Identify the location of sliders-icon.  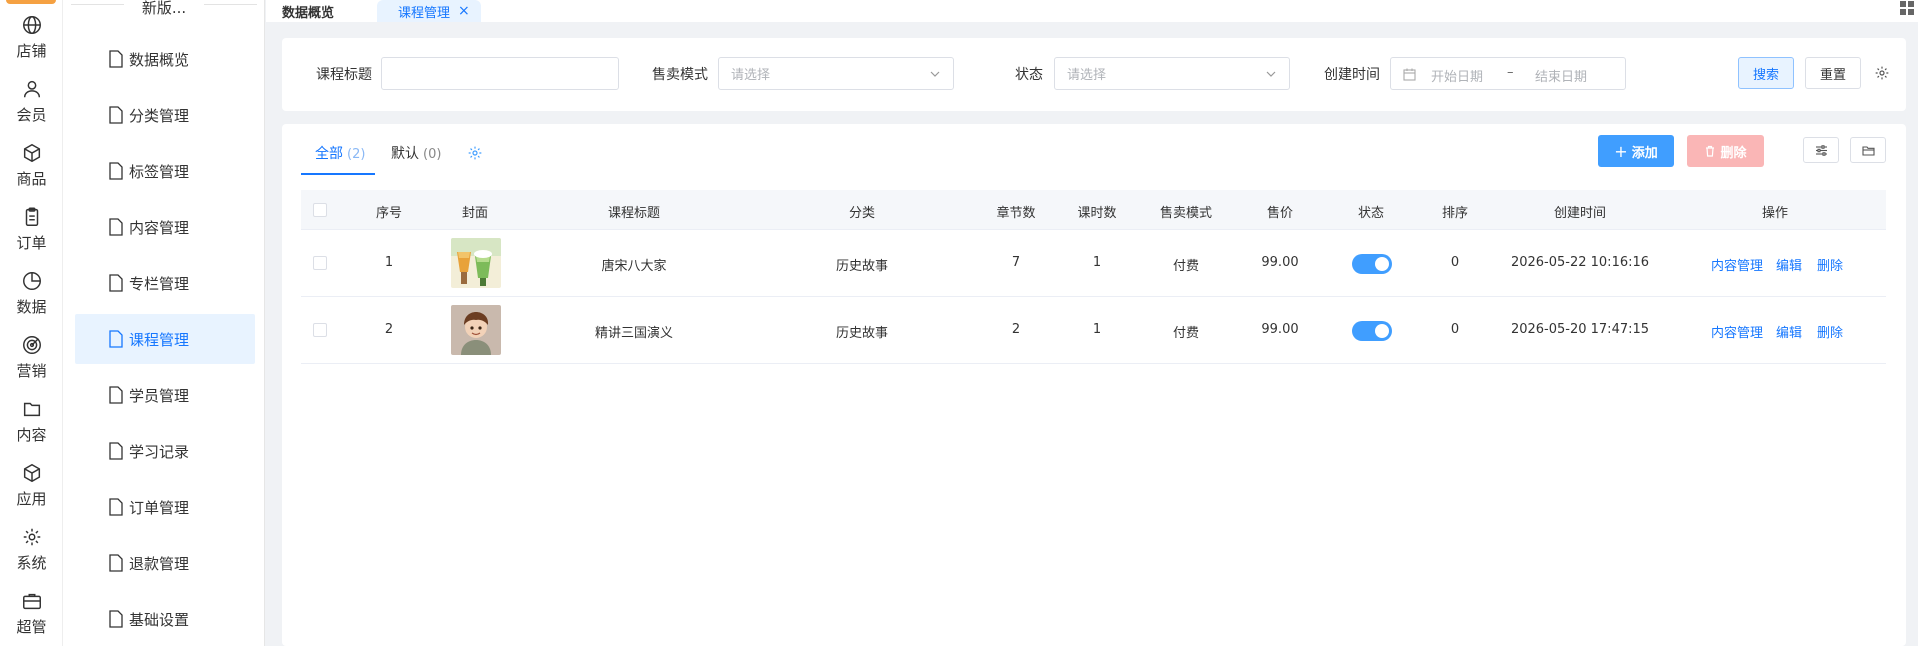
(1821, 150).